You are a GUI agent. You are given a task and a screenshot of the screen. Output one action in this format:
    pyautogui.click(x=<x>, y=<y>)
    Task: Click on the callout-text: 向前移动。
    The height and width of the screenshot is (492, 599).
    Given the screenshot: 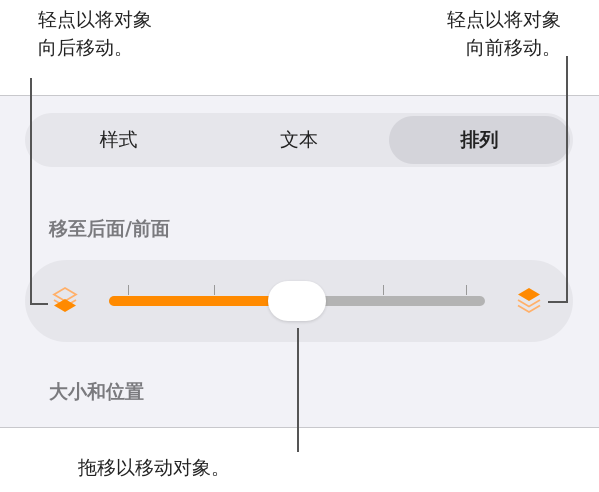 What is the action you would take?
    pyautogui.click(x=513, y=48)
    